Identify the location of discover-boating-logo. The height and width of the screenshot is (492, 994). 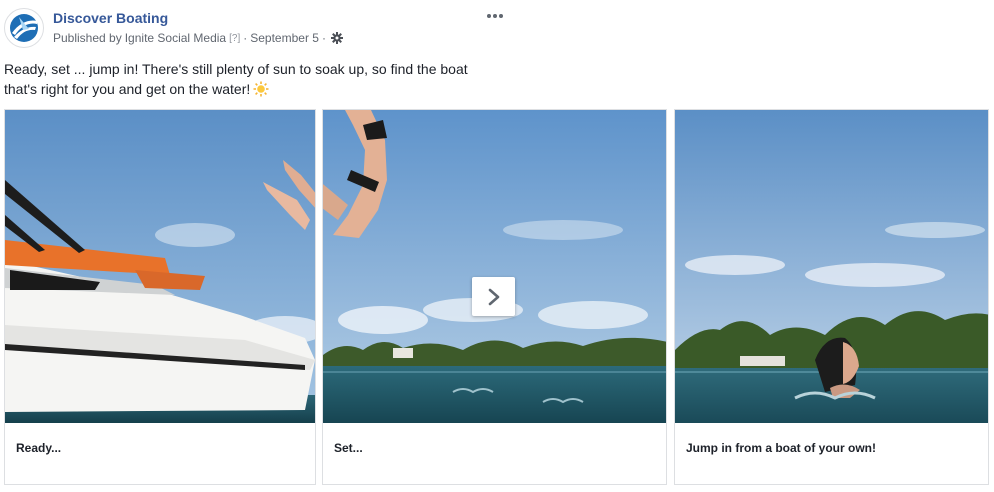
(24, 28).